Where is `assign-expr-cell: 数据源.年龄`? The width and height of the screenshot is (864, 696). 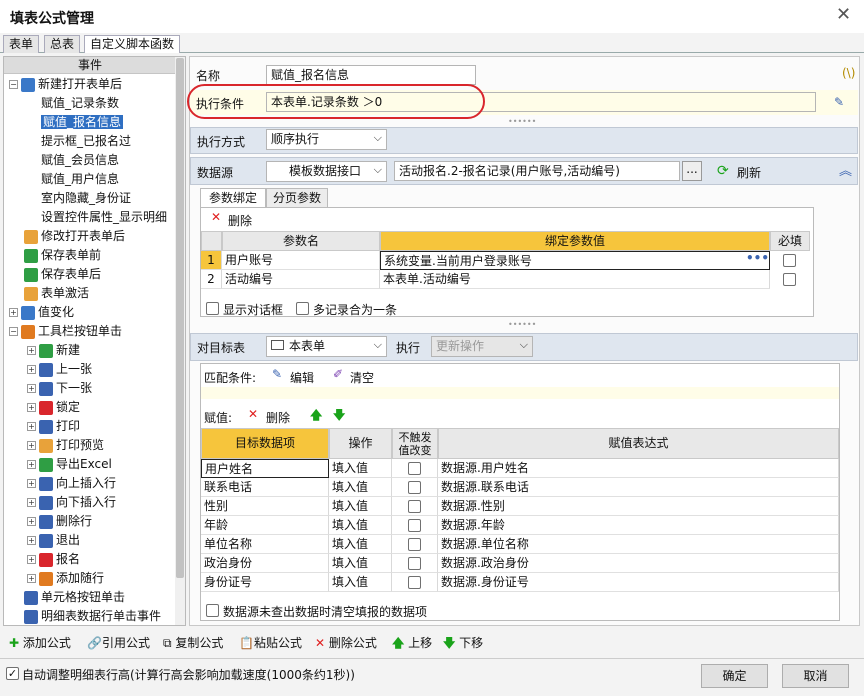
assign-expr-cell: 数据源.年龄 is located at coordinates (638, 525).